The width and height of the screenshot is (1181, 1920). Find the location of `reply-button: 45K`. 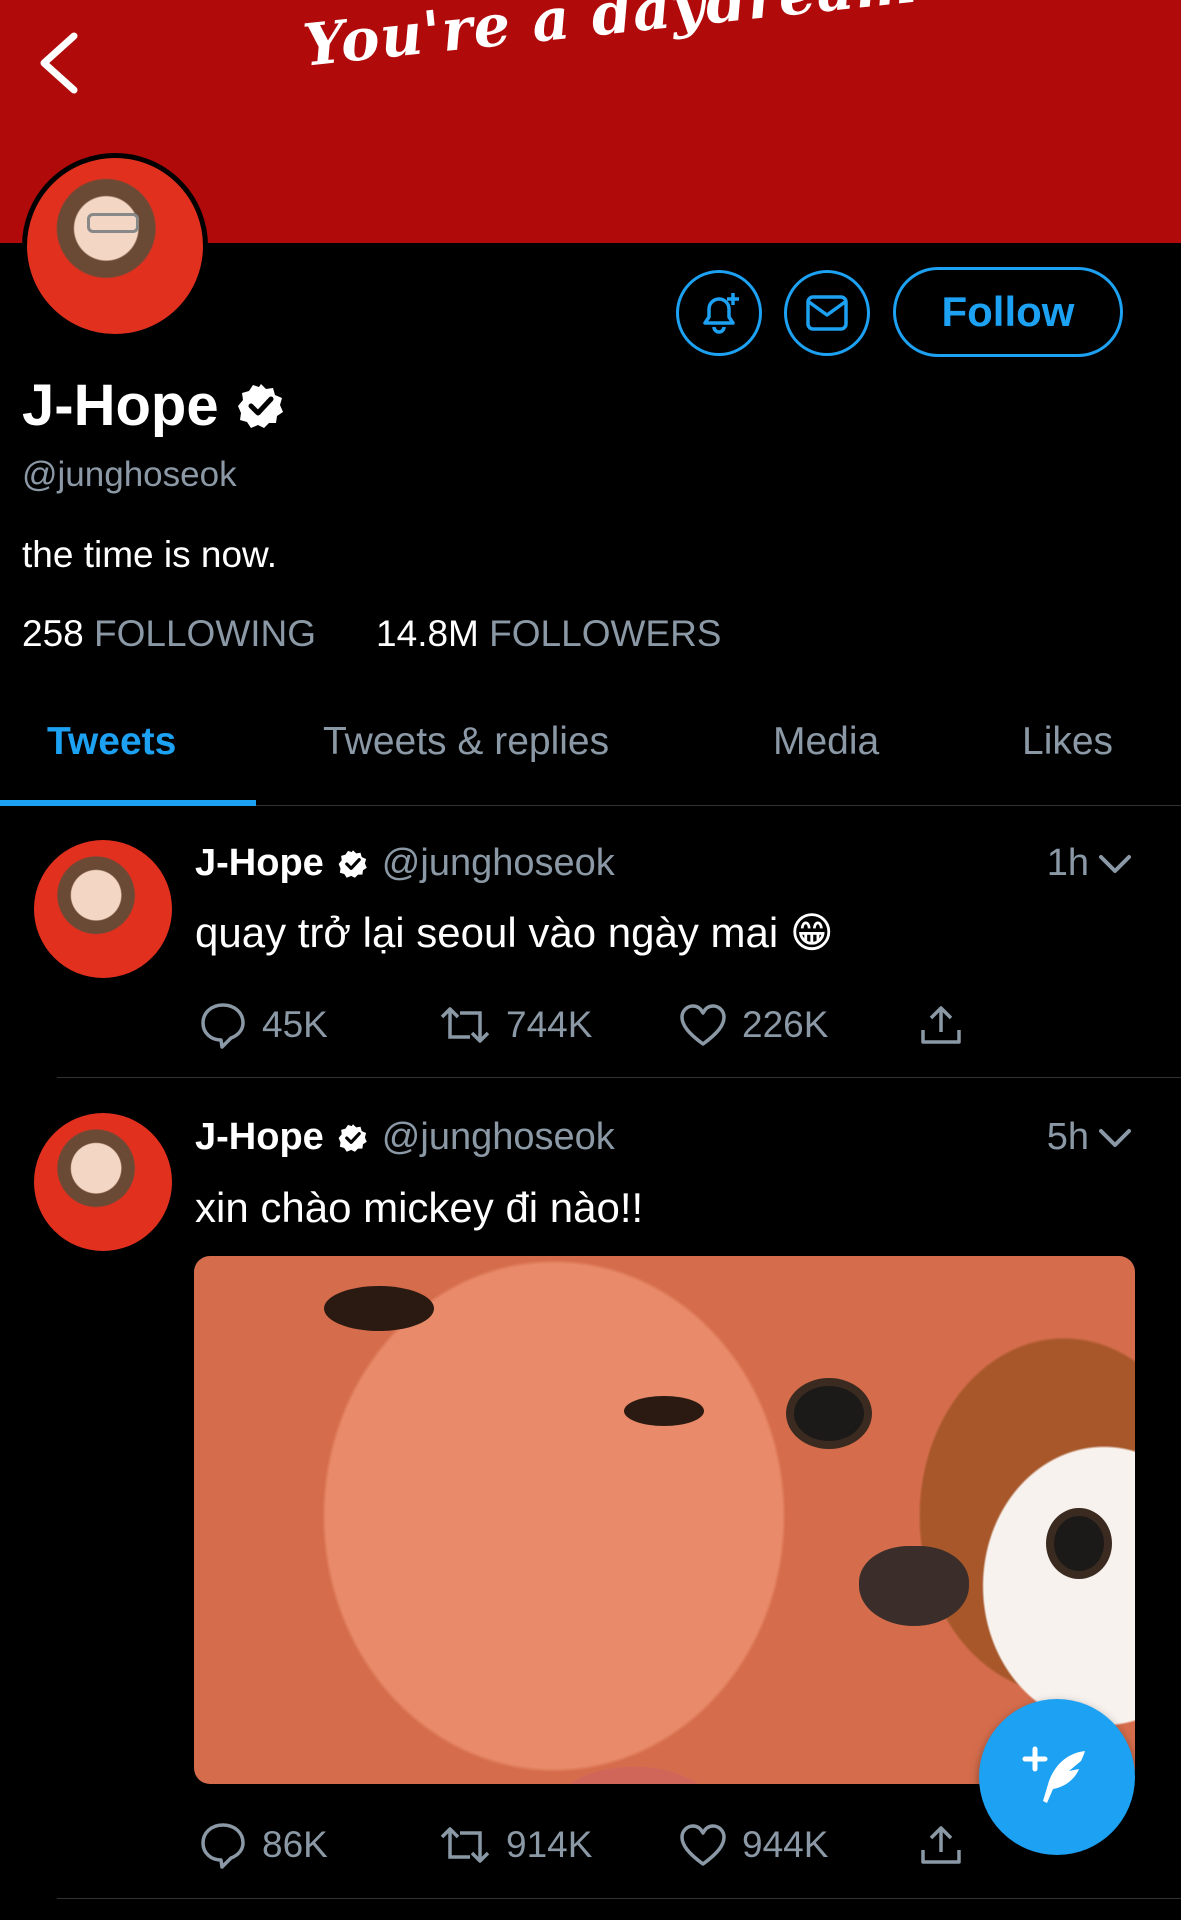

reply-button: 45K is located at coordinates (318, 1025).